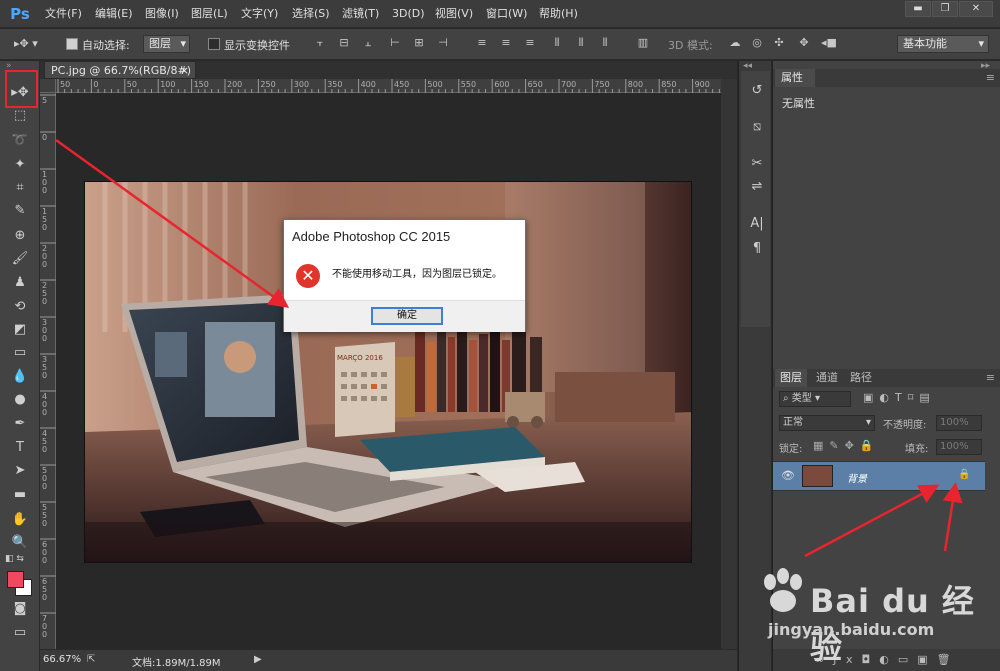 The width and height of the screenshot is (1000, 671). Describe the element at coordinates (557, 43) in the screenshot. I see `distribute-left-icon: ⦀` at that location.